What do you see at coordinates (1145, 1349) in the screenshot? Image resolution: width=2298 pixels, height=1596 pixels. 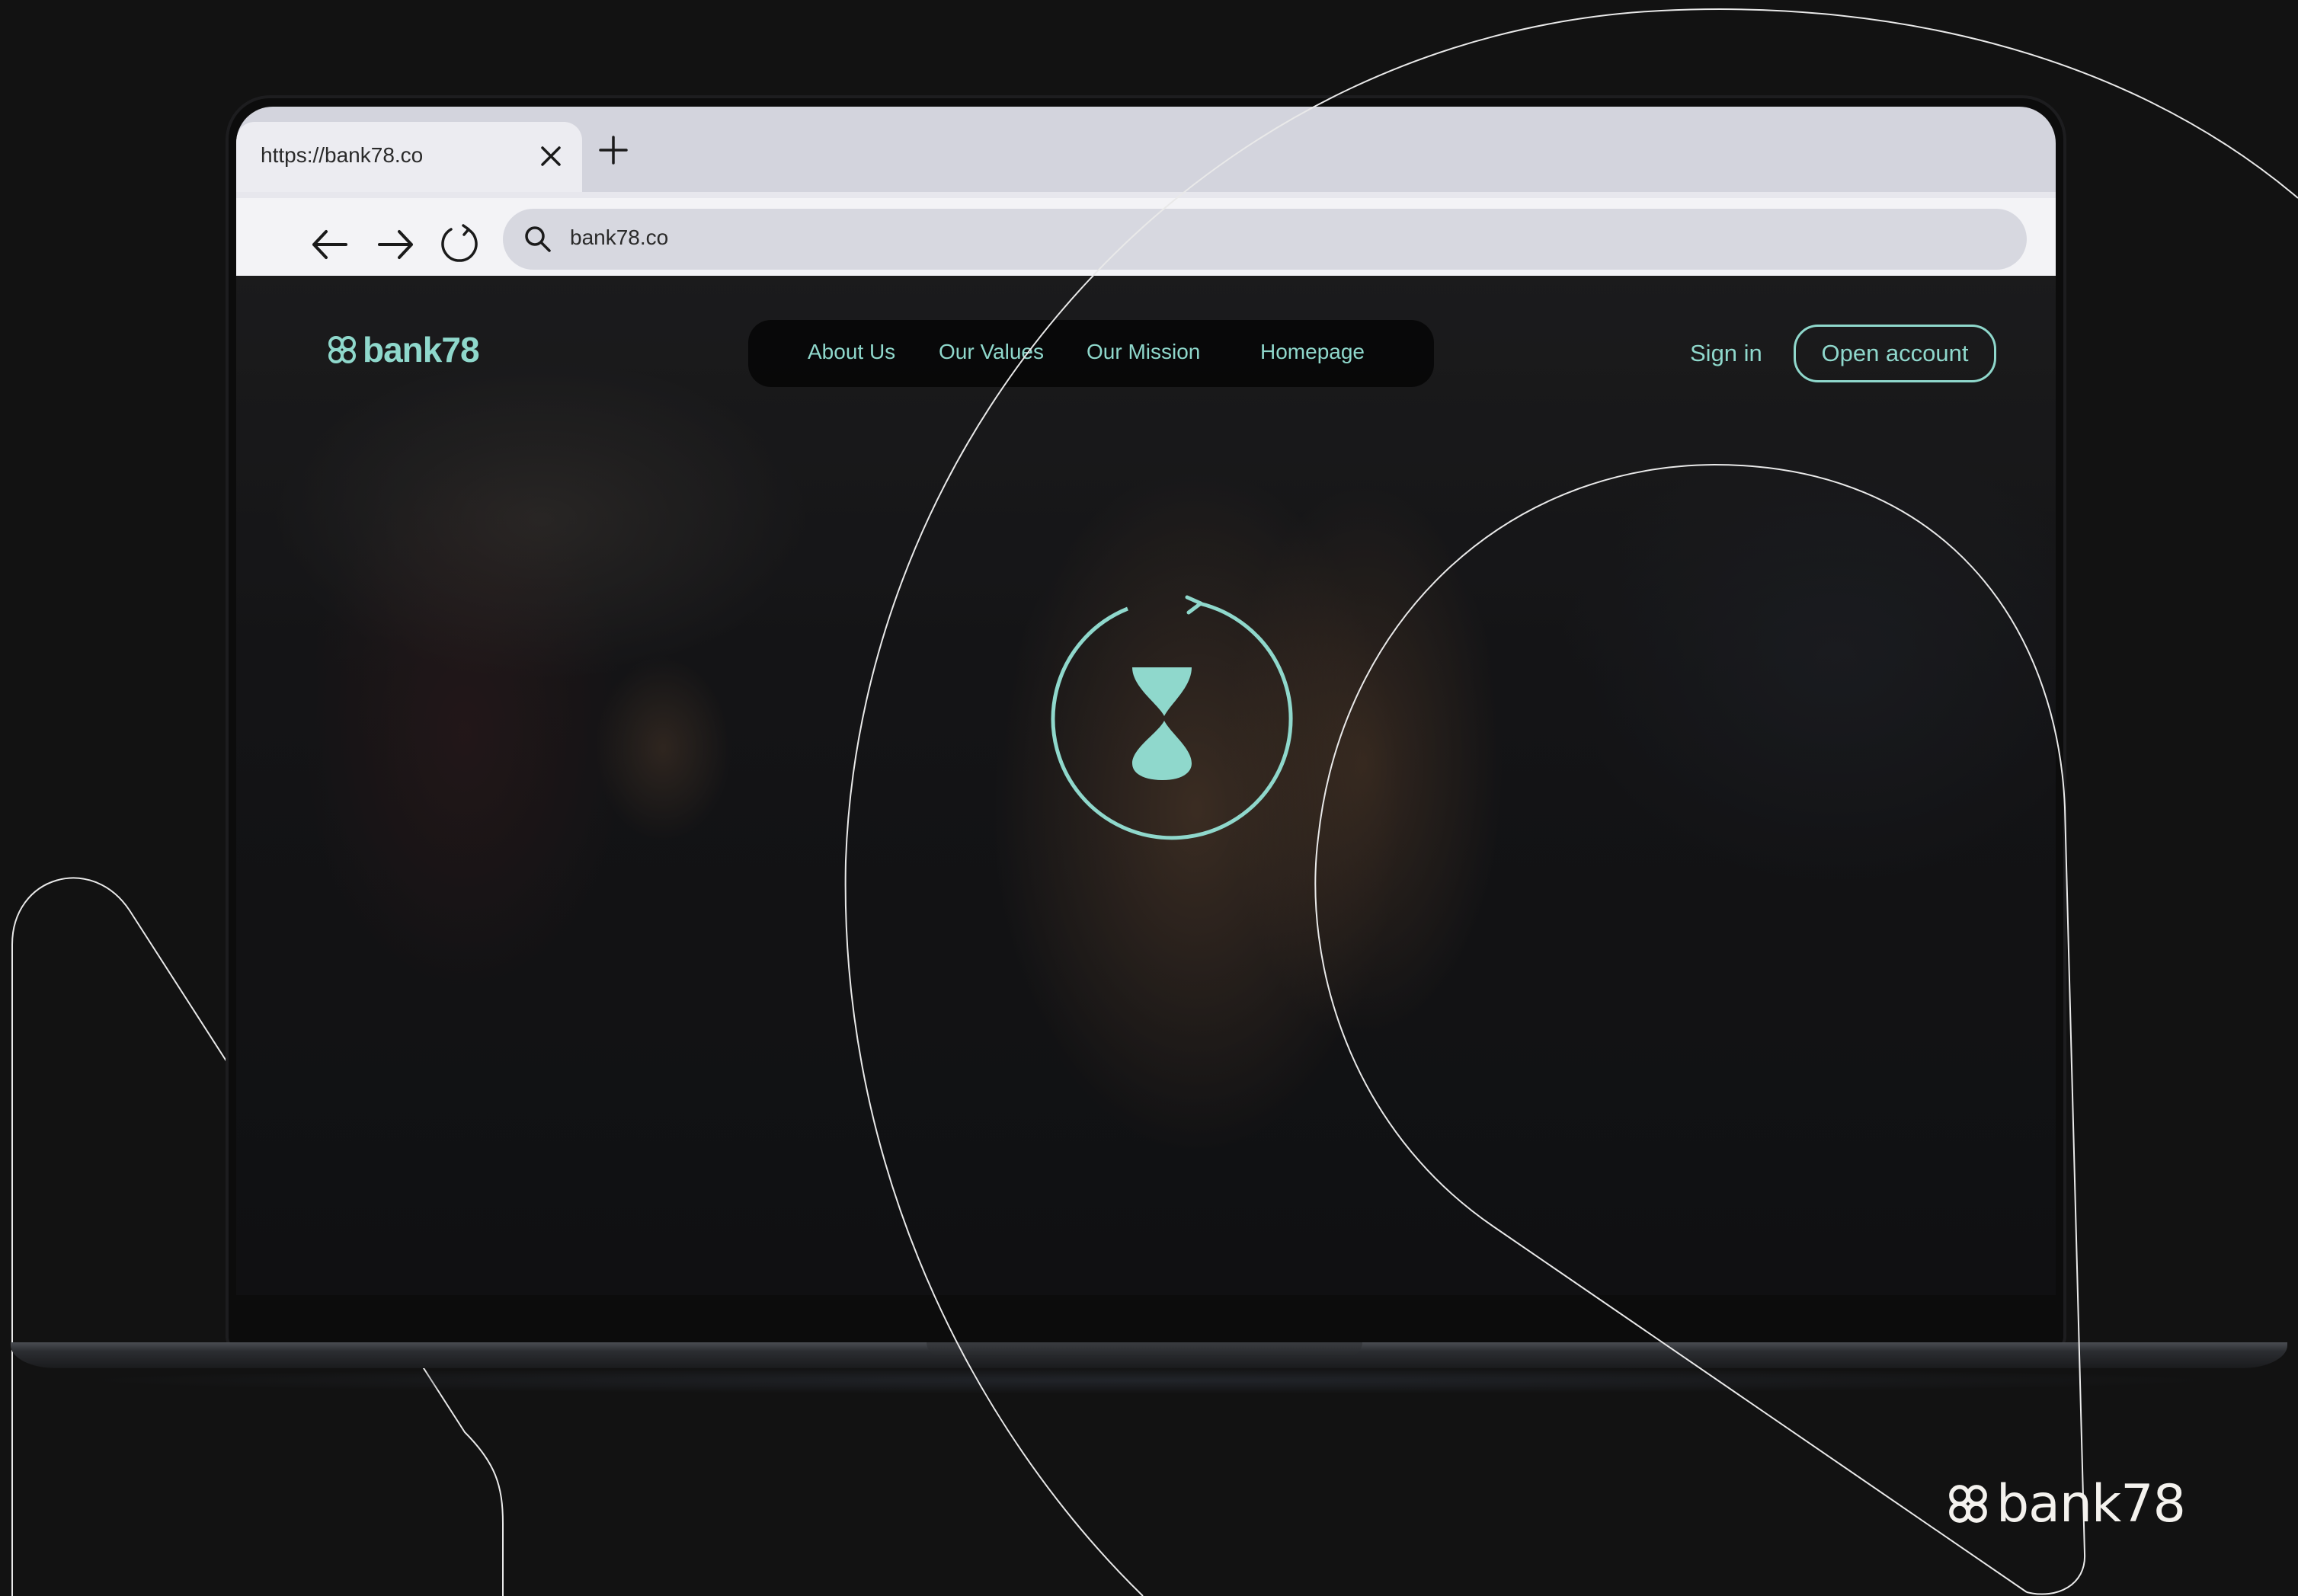 I see `laptop-notch` at bounding box center [1145, 1349].